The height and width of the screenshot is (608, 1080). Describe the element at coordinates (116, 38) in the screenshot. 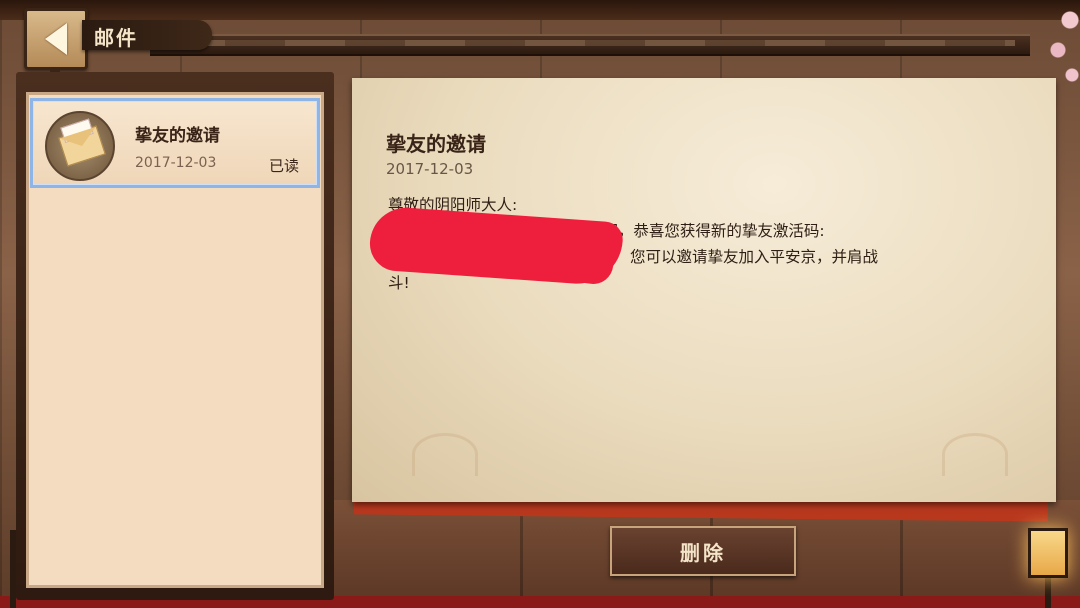

I see `page-title: 邮件` at that location.